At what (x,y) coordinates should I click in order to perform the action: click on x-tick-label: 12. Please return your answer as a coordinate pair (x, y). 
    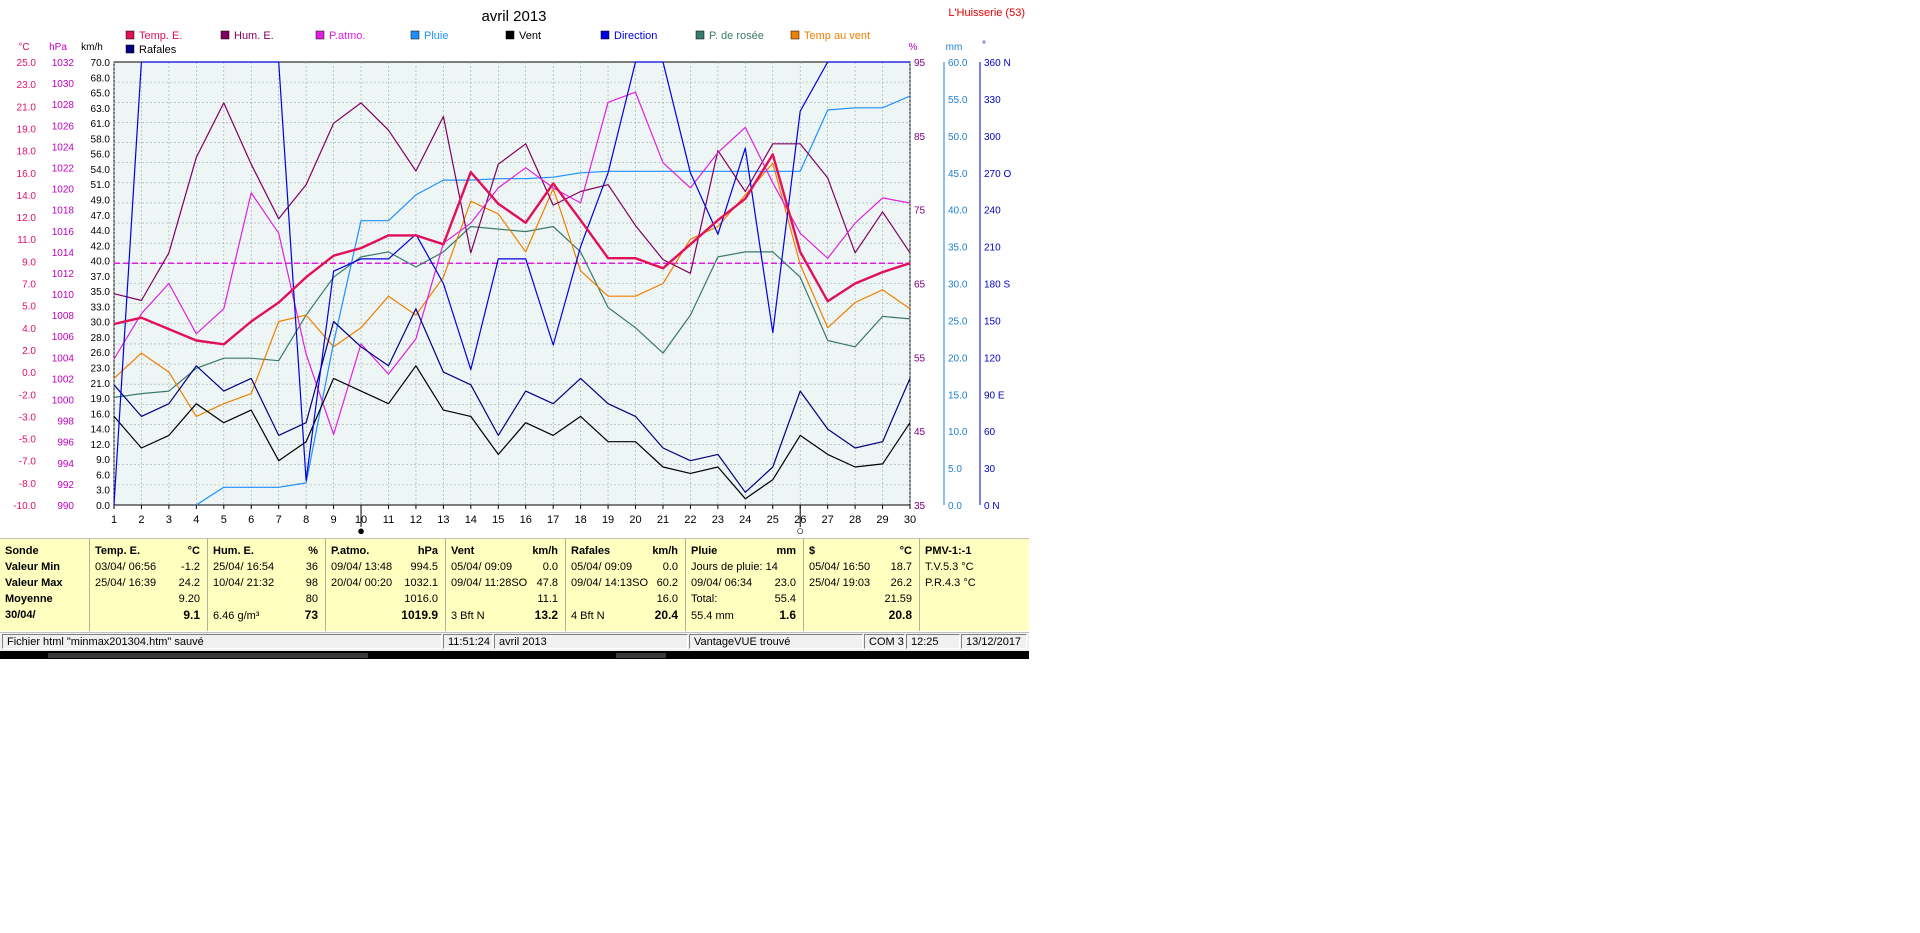
    Looking at the image, I should click on (416, 520).